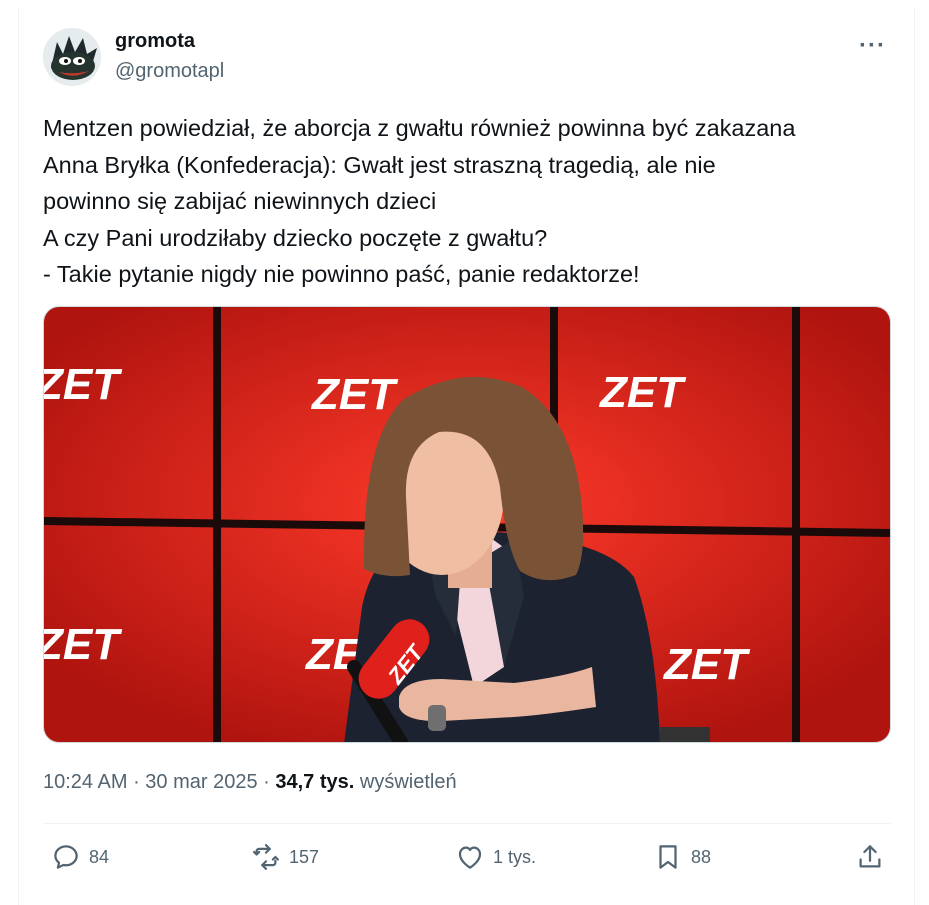  What do you see at coordinates (304, 856) in the screenshot?
I see `repost-count: 157` at bounding box center [304, 856].